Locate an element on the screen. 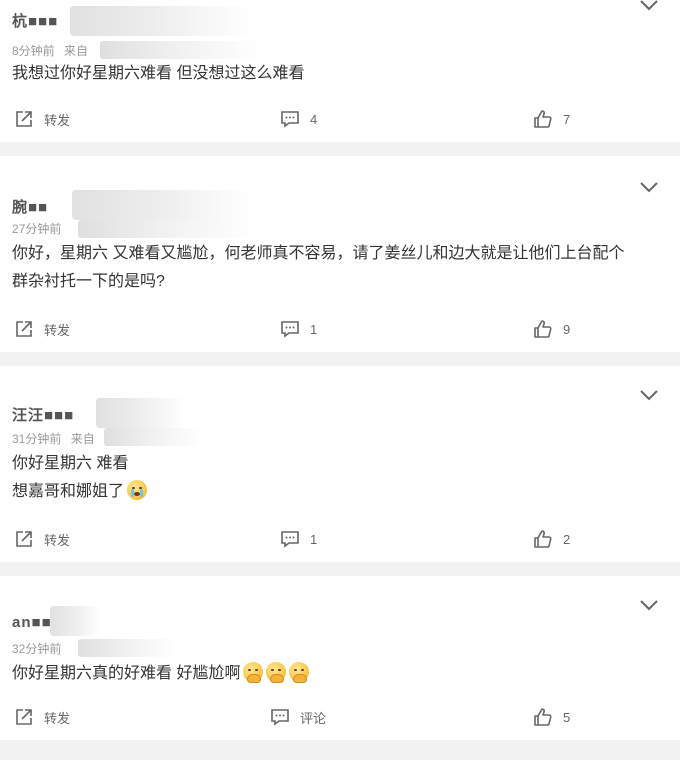 The width and height of the screenshot is (680, 760). comment-line: 想嘉哥和娜姐了 is located at coordinates (339, 492).